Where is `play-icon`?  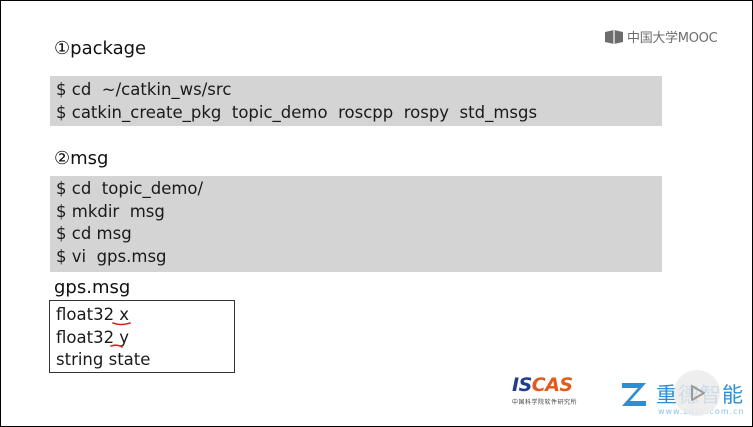
play-icon is located at coordinates (698, 393).